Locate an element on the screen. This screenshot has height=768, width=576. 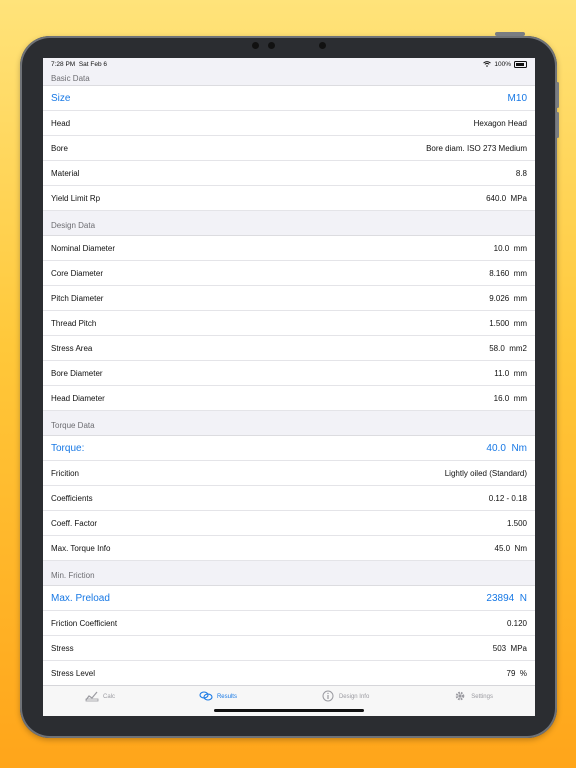
camera-icon is located at coordinates (322, 45).